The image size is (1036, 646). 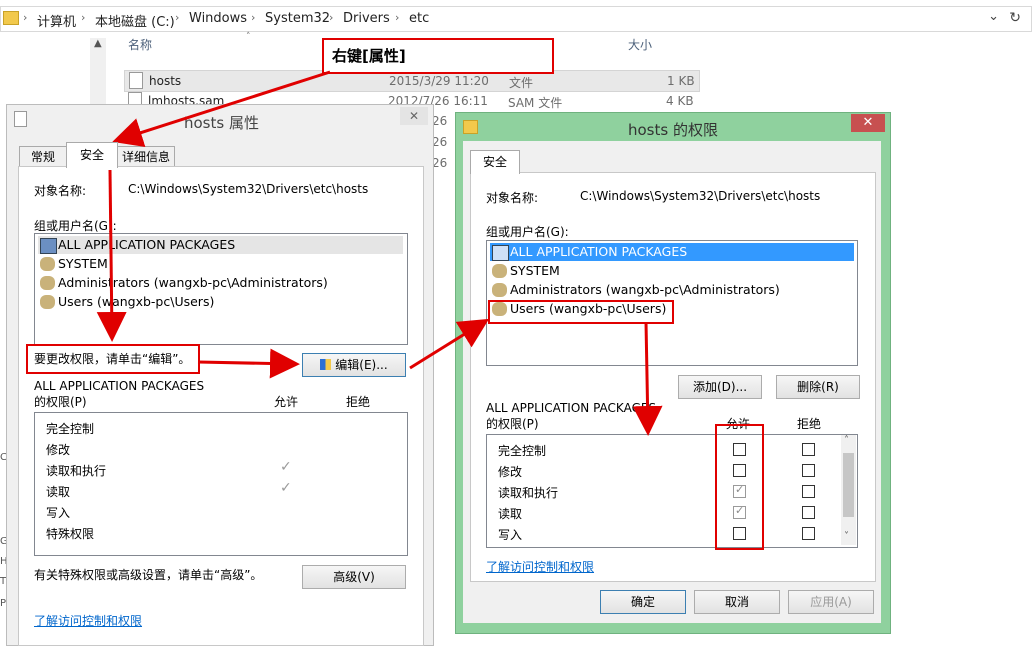 I want to click on arrow-to-edit-button, so click(x=248, y=363).